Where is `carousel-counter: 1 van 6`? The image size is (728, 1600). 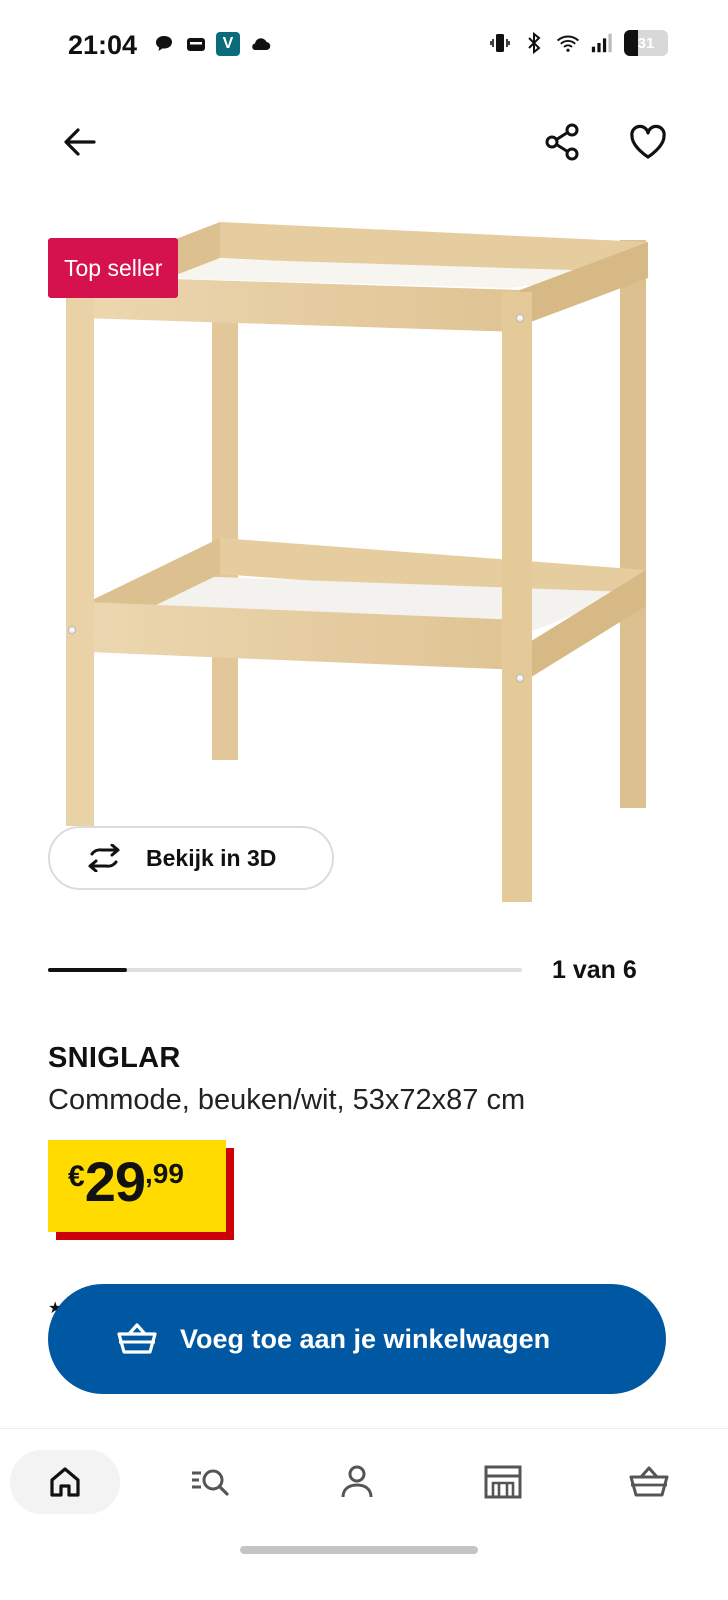
carousel-counter: 1 van 6 is located at coordinates (594, 970).